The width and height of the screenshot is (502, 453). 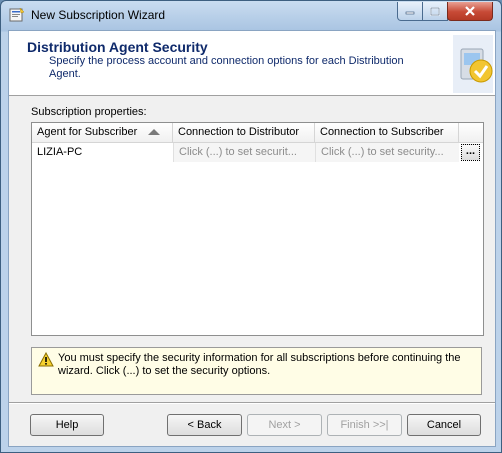 What do you see at coordinates (444, 425) in the screenshot?
I see `cancel-button: Cancel` at bounding box center [444, 425].